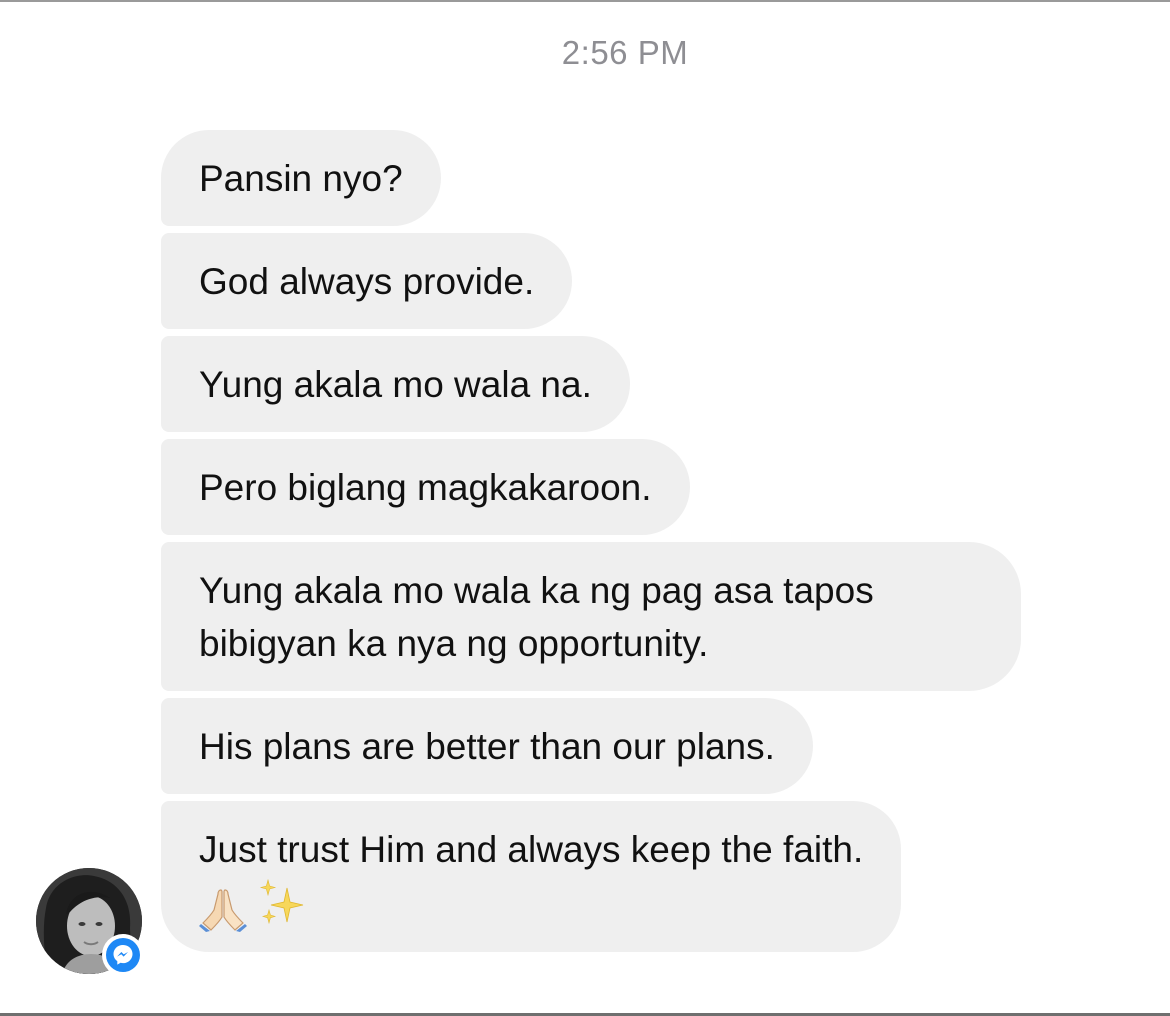  I want to click on message-text: Yung akala mo wala na., so click(395, 384).